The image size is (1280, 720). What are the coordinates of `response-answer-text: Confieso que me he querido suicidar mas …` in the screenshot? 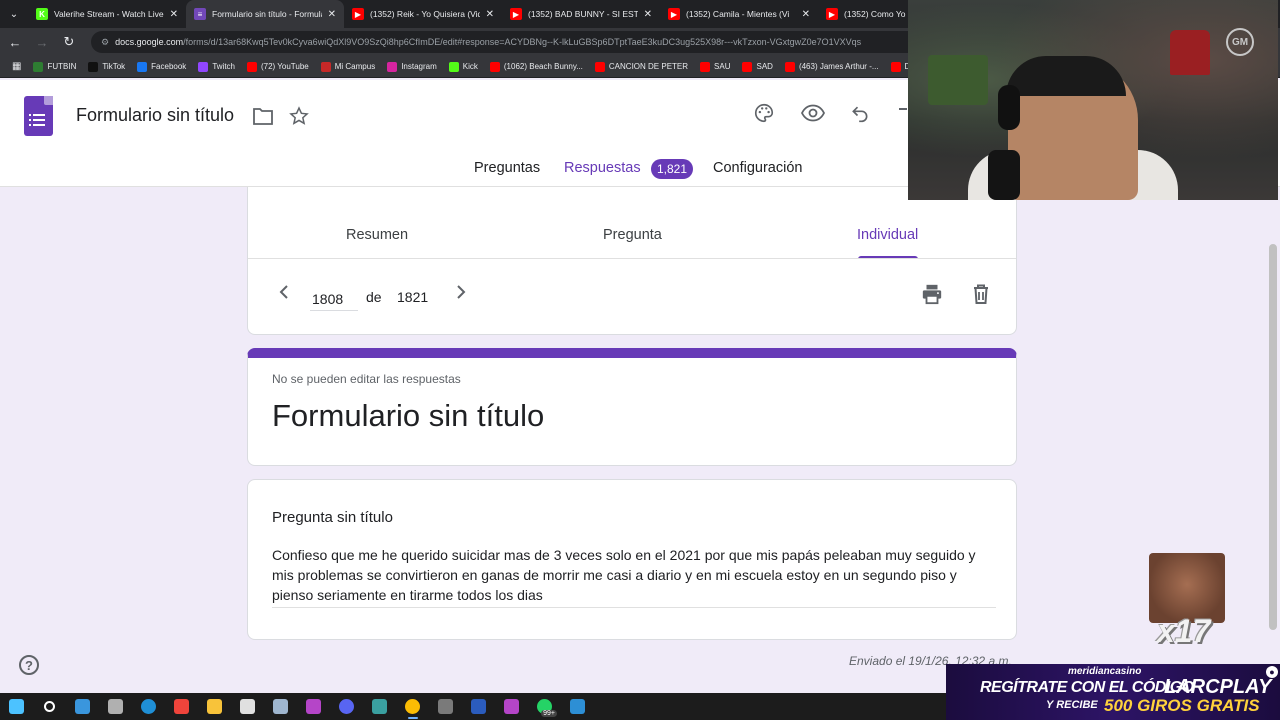 It's located at (634, 576).